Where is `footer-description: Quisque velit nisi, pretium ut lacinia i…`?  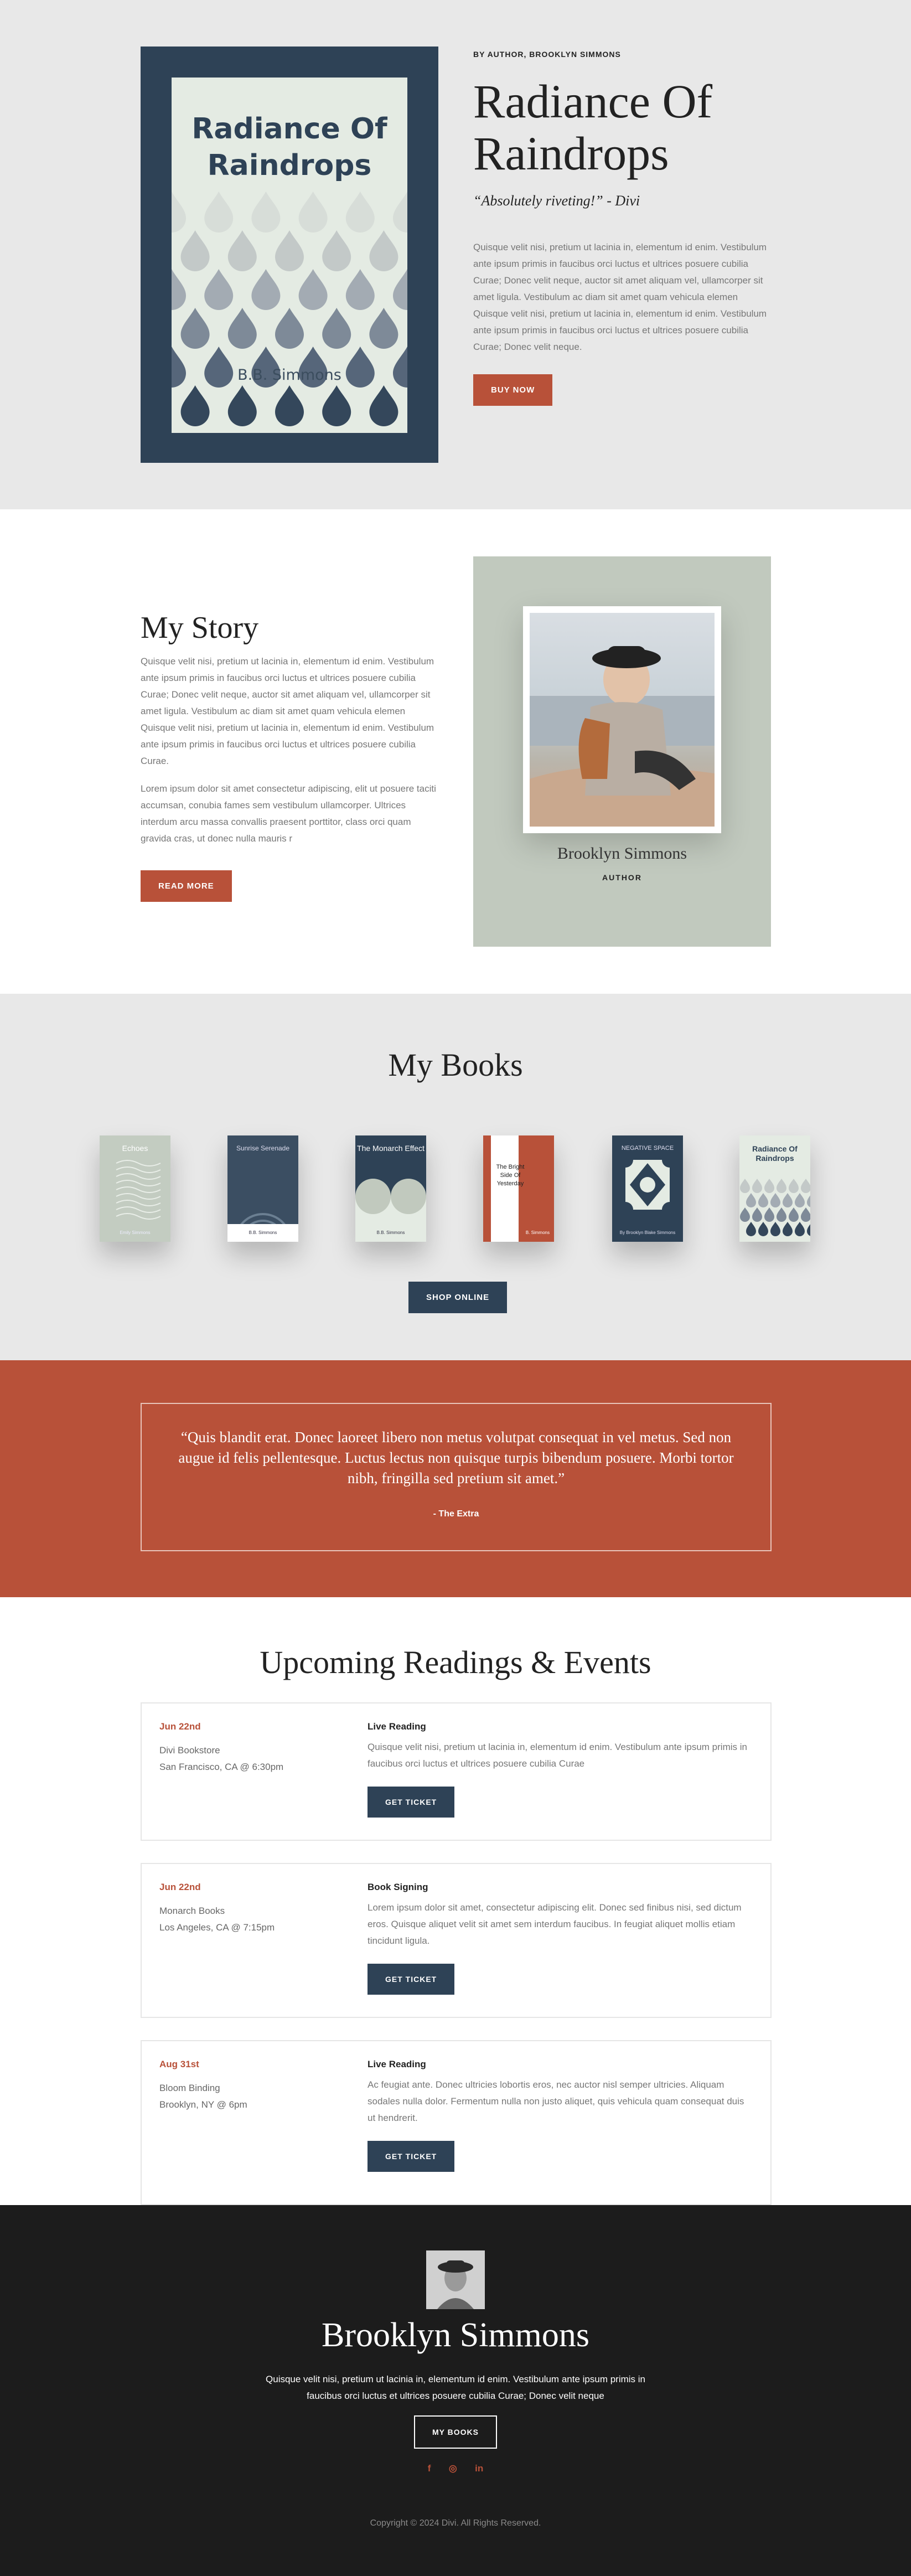 footer-description: Quisque velit nisi, pretium ut lacinia i… is located at coordinates (455, 2387).